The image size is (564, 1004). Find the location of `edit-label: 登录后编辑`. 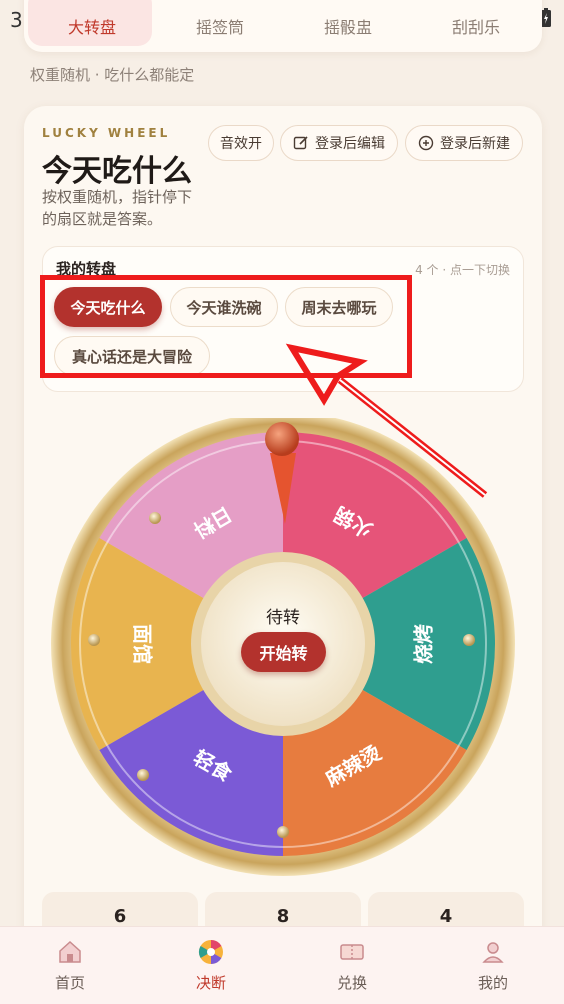

edit-label: 登录后编辑 is located at coordinates (350, 144).